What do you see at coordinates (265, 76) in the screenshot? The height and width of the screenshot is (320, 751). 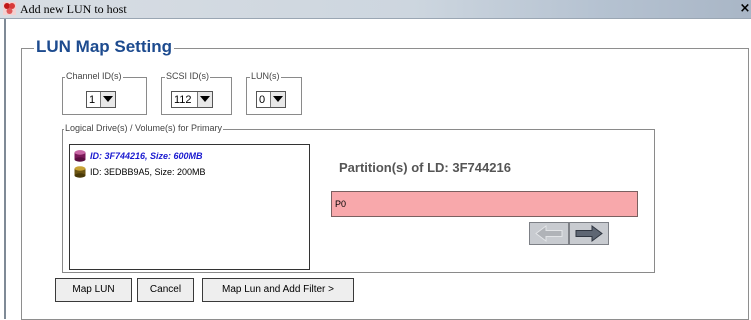 I see `lun-label: LUN(s)` at bounding box center [265, 76].